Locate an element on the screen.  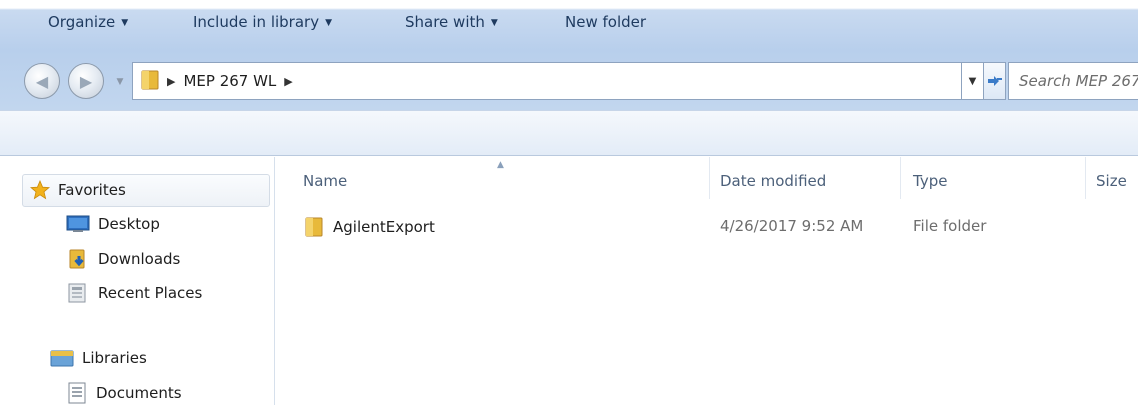
breadcrumb-root-arrow-icon: ▶ is located at coordinates (171, 81).